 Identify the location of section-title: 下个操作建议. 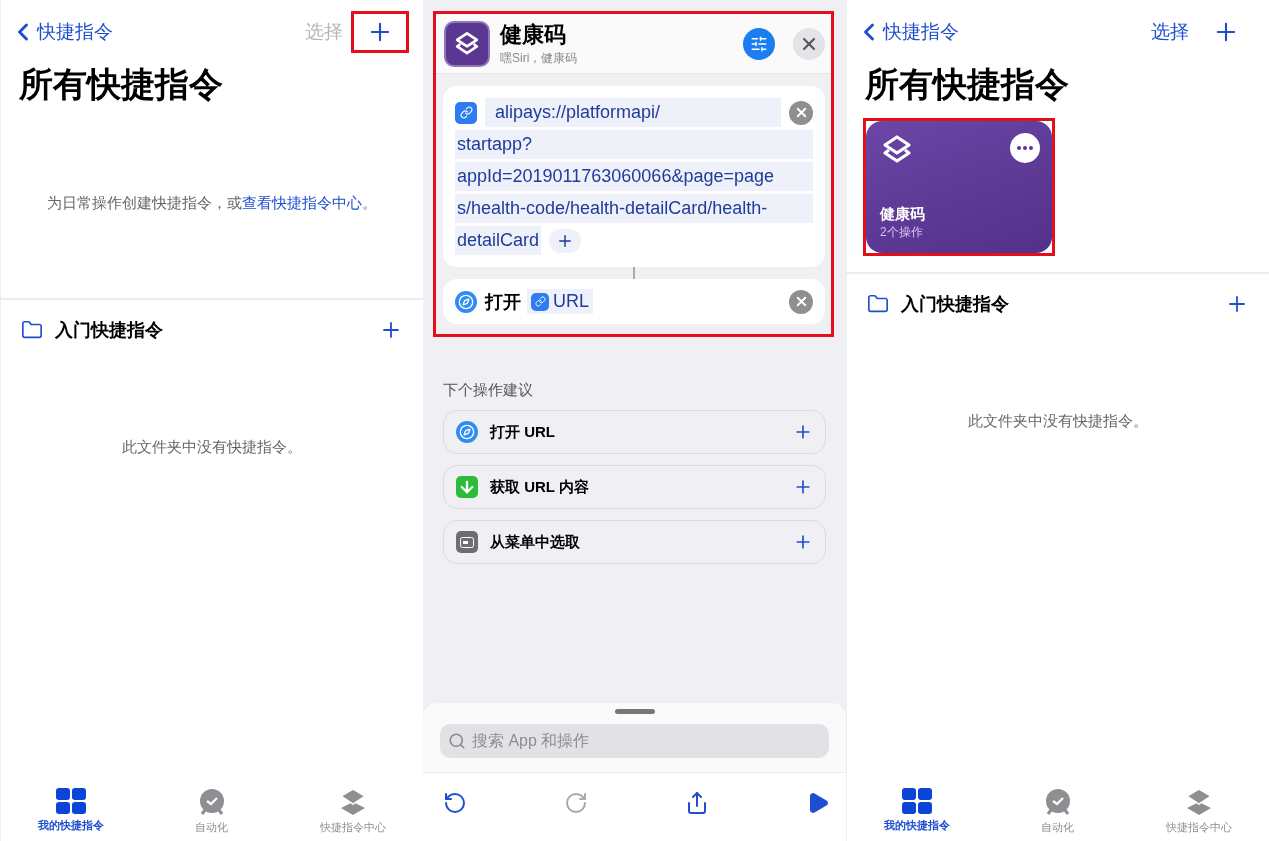
(488, 390).